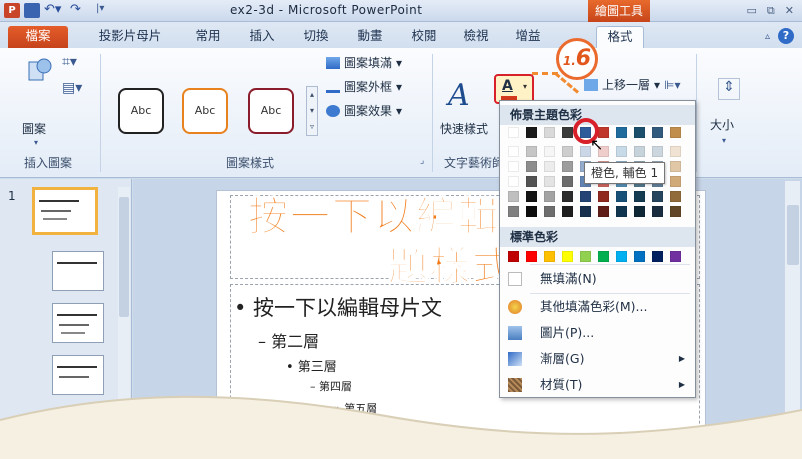  What do you see at coordinates (262, 37) in the screenshot?
I see `tab-insert: 插入` at bounding box center [262, 37].